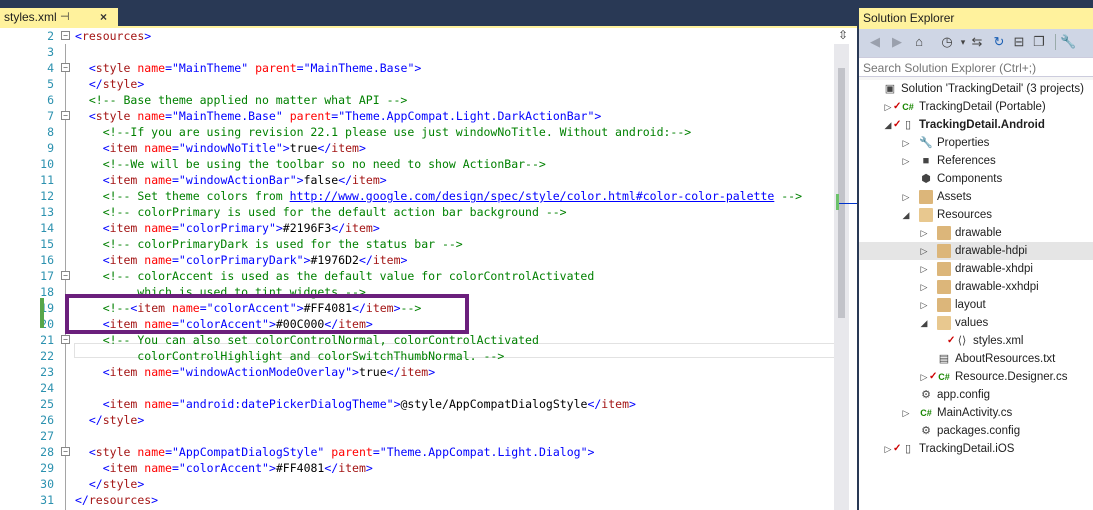 The height and width of the screenshot is (510, 1093). What do you see at coordinates (426, 436) in the screenshot?
I see `code-line: 27` at bounding box center [426, 436].